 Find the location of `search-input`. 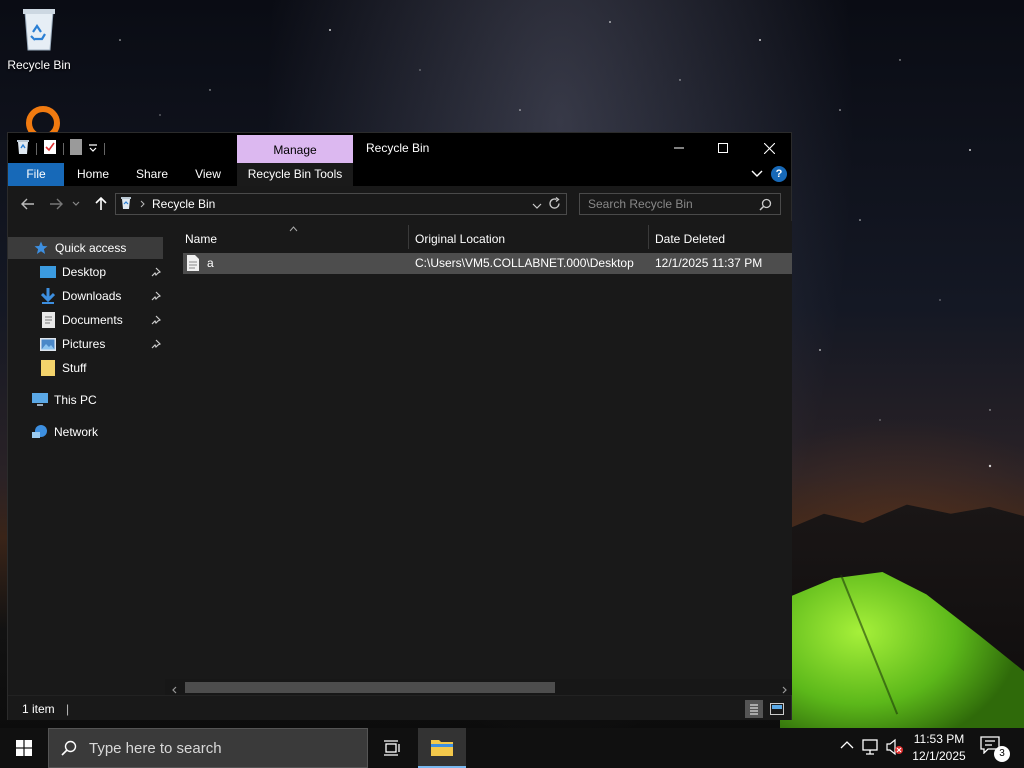

search-input is located at coordinates (673, 204).